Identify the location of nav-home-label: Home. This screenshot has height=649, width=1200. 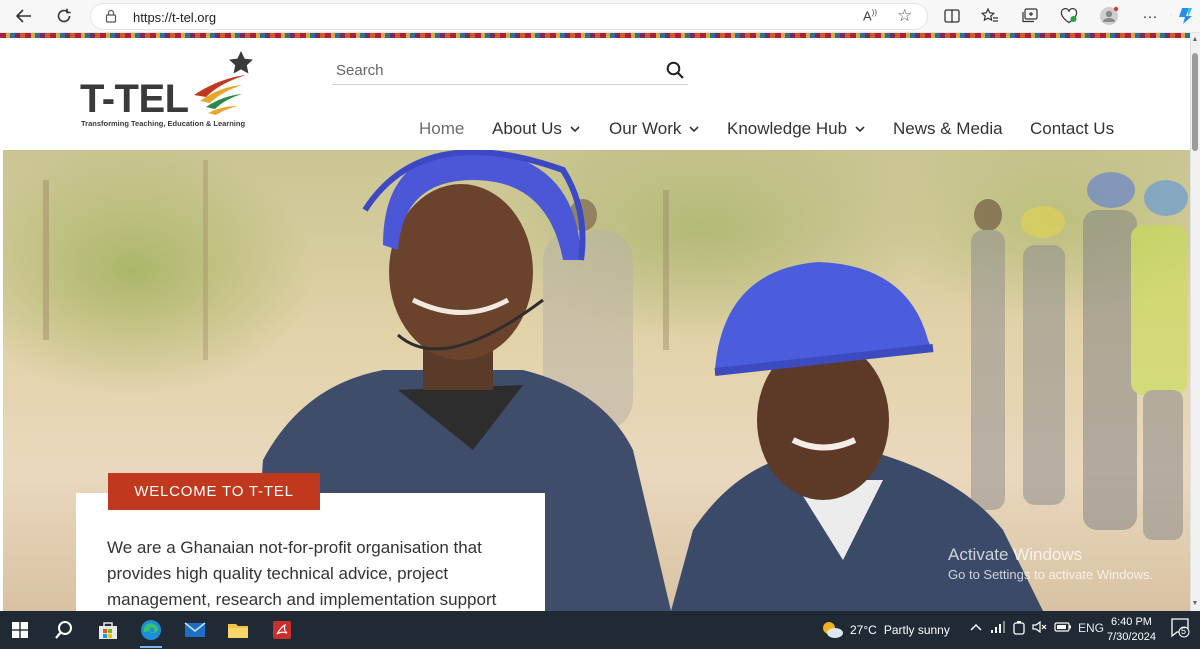
(442, 128).